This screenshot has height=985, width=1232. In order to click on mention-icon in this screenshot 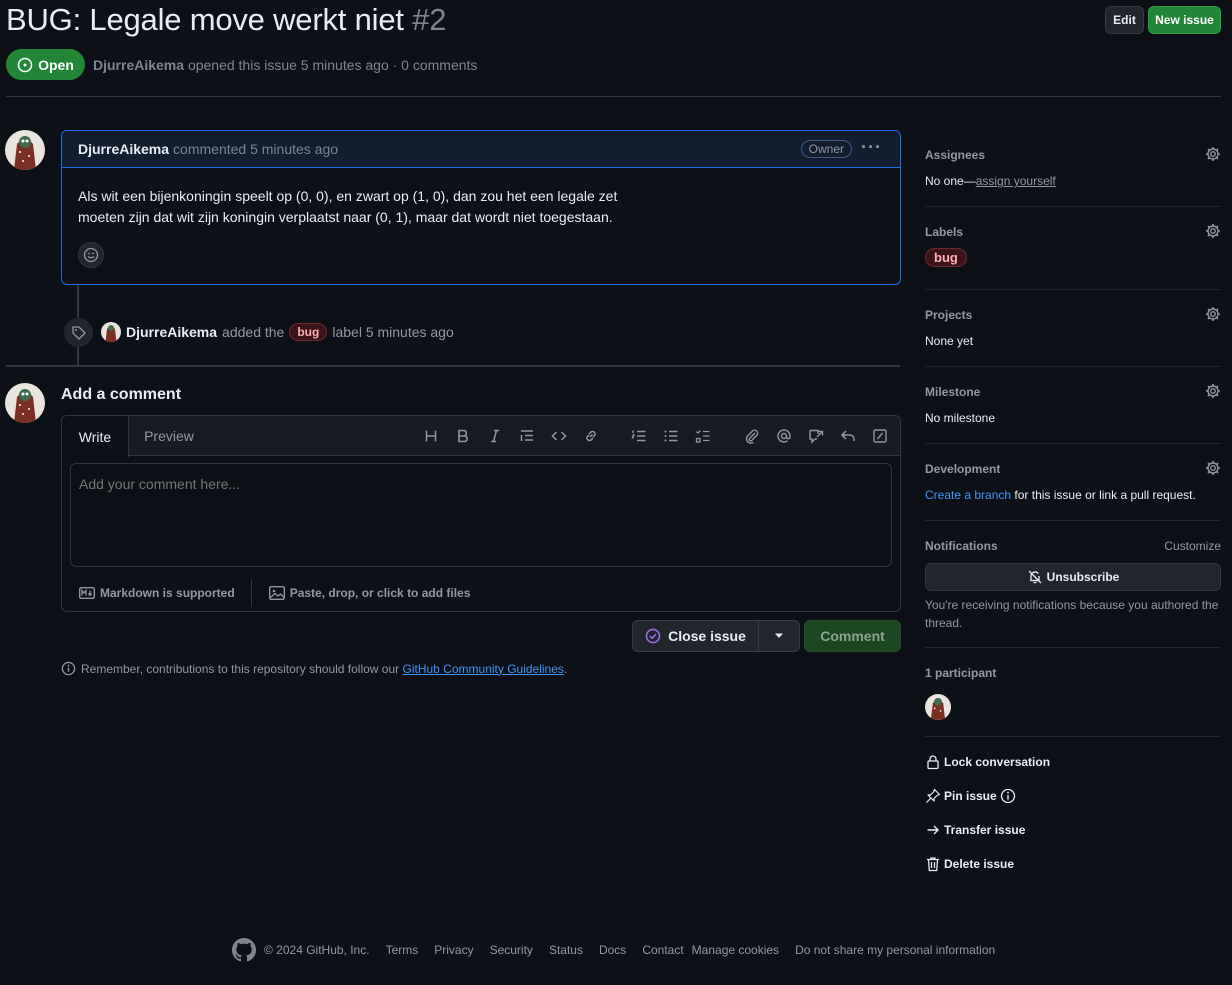, I will do `click(784, 436)`.